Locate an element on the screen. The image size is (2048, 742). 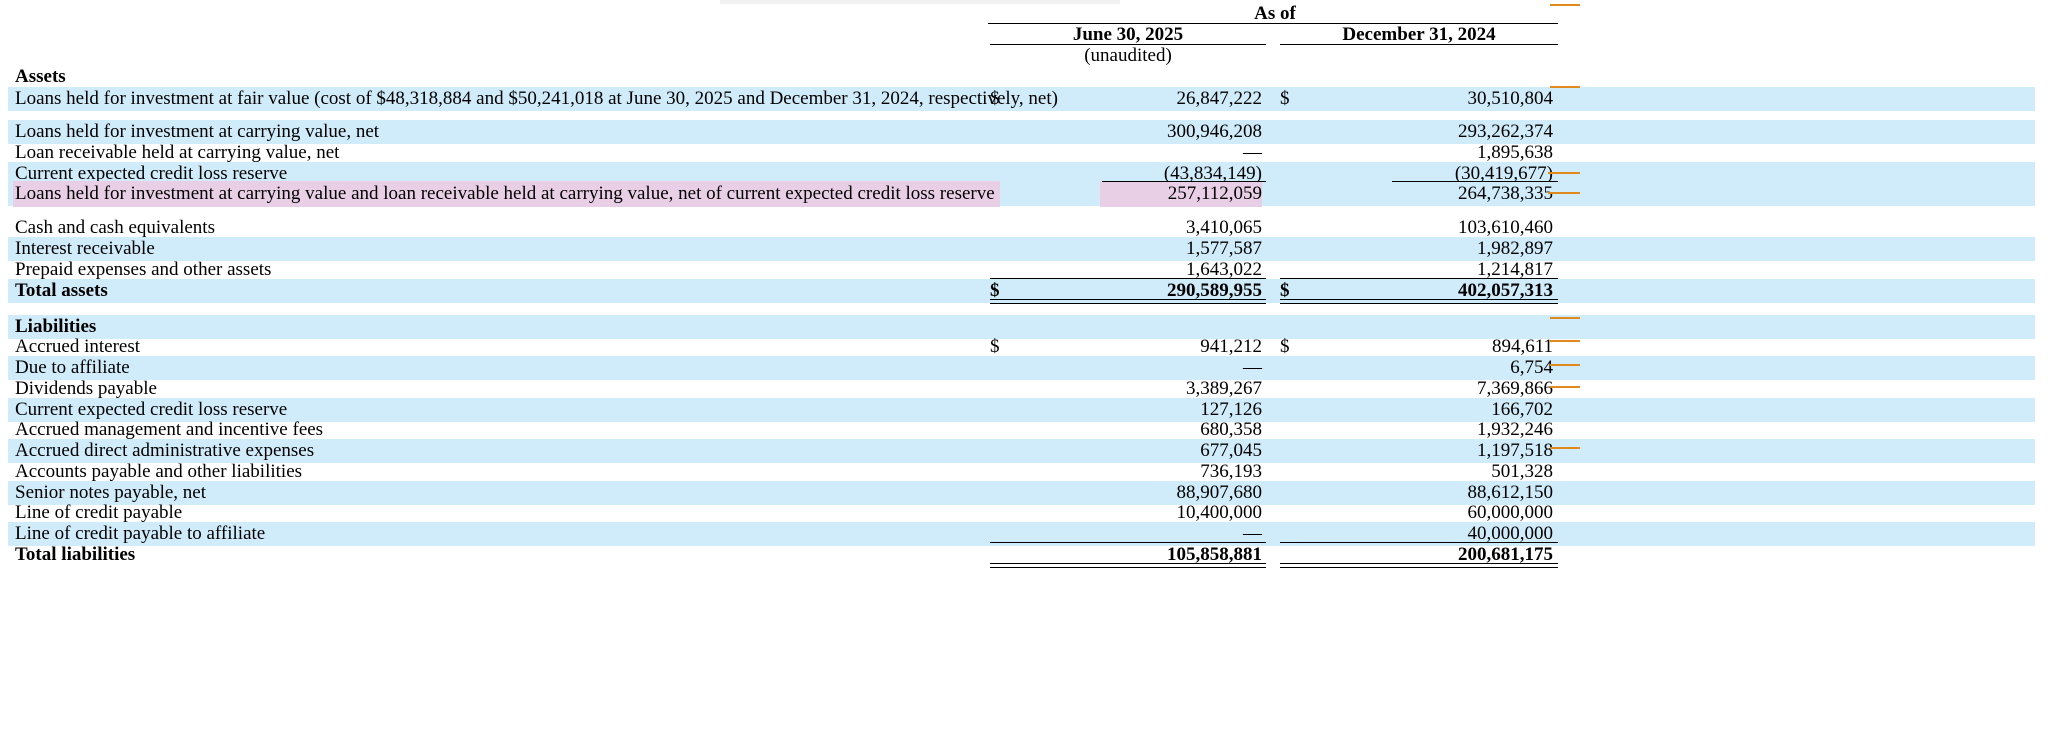
row-label: Total liabilities is located at coordinates (75, 554).